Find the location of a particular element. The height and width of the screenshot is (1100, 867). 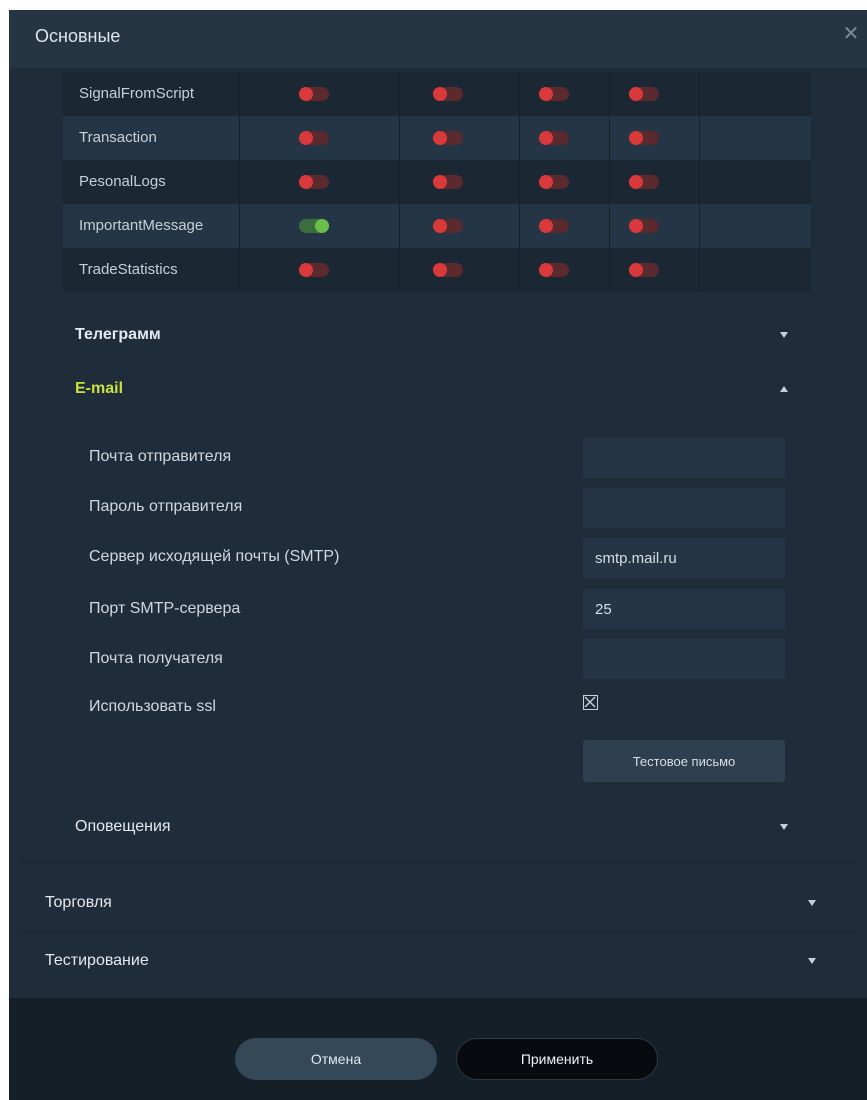

sender-email-label: Почта отправителя is located at coordinates (160, 456).